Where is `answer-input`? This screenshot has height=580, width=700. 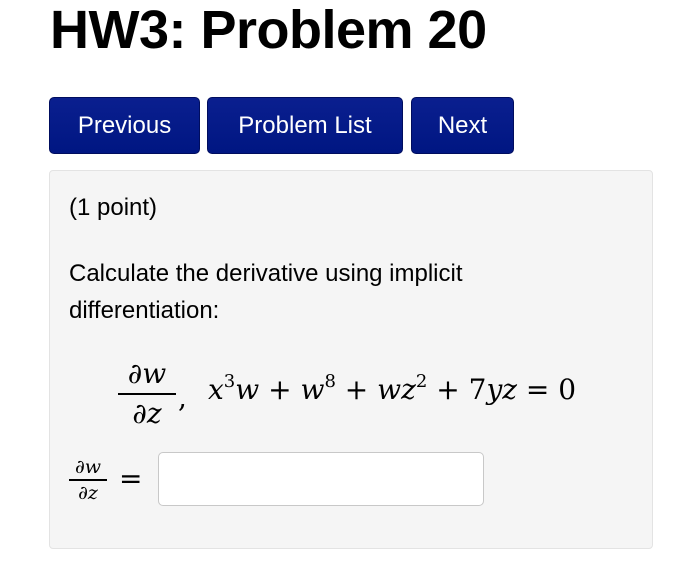 answer-input is located at coordinates (321, 479).